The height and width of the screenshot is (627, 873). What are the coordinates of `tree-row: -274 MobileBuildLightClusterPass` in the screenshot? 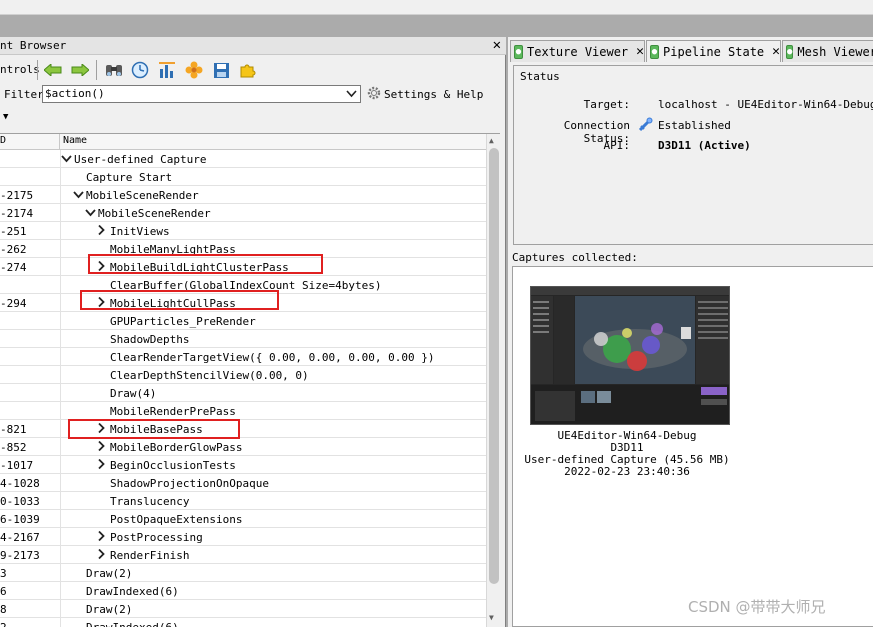 It's located at (243, 267).